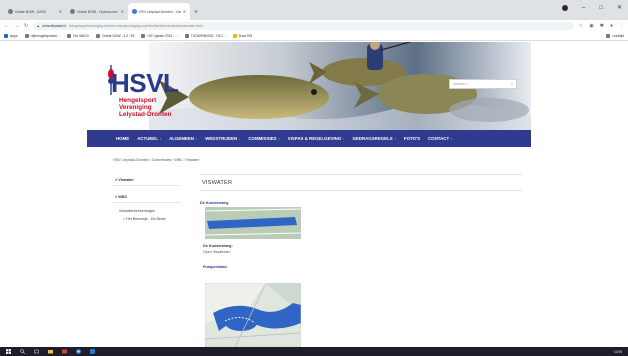 The width and height of the screenshot is (628, 356). I want to click on nav-label: FOTO'S, so click(412, 138).